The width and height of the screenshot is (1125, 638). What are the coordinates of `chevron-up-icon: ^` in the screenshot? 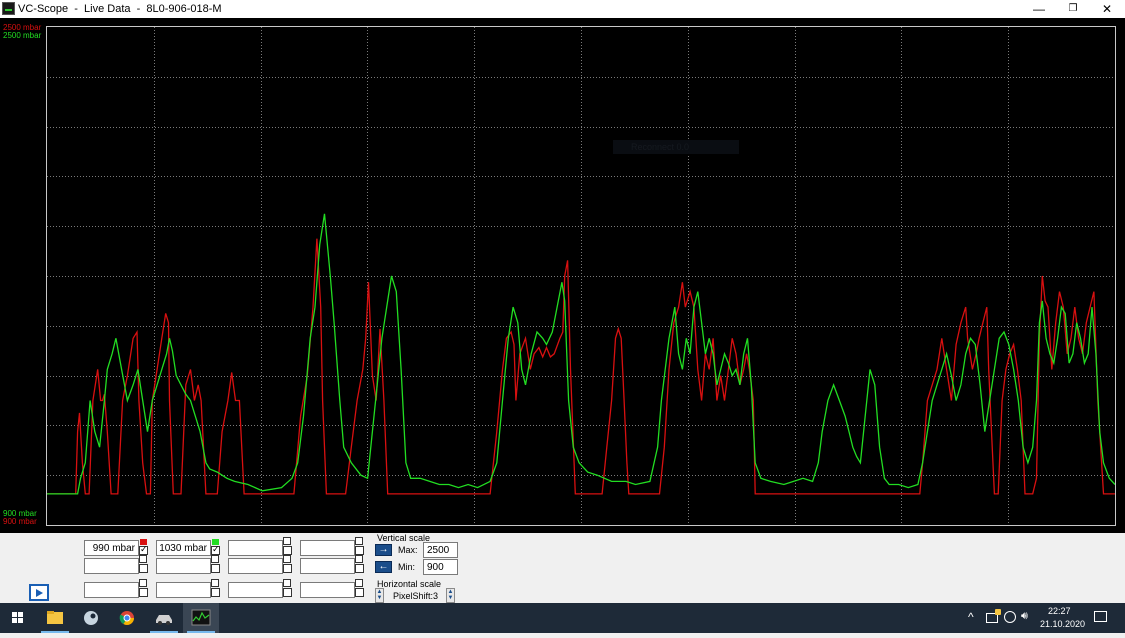 It's located at (971, 617).